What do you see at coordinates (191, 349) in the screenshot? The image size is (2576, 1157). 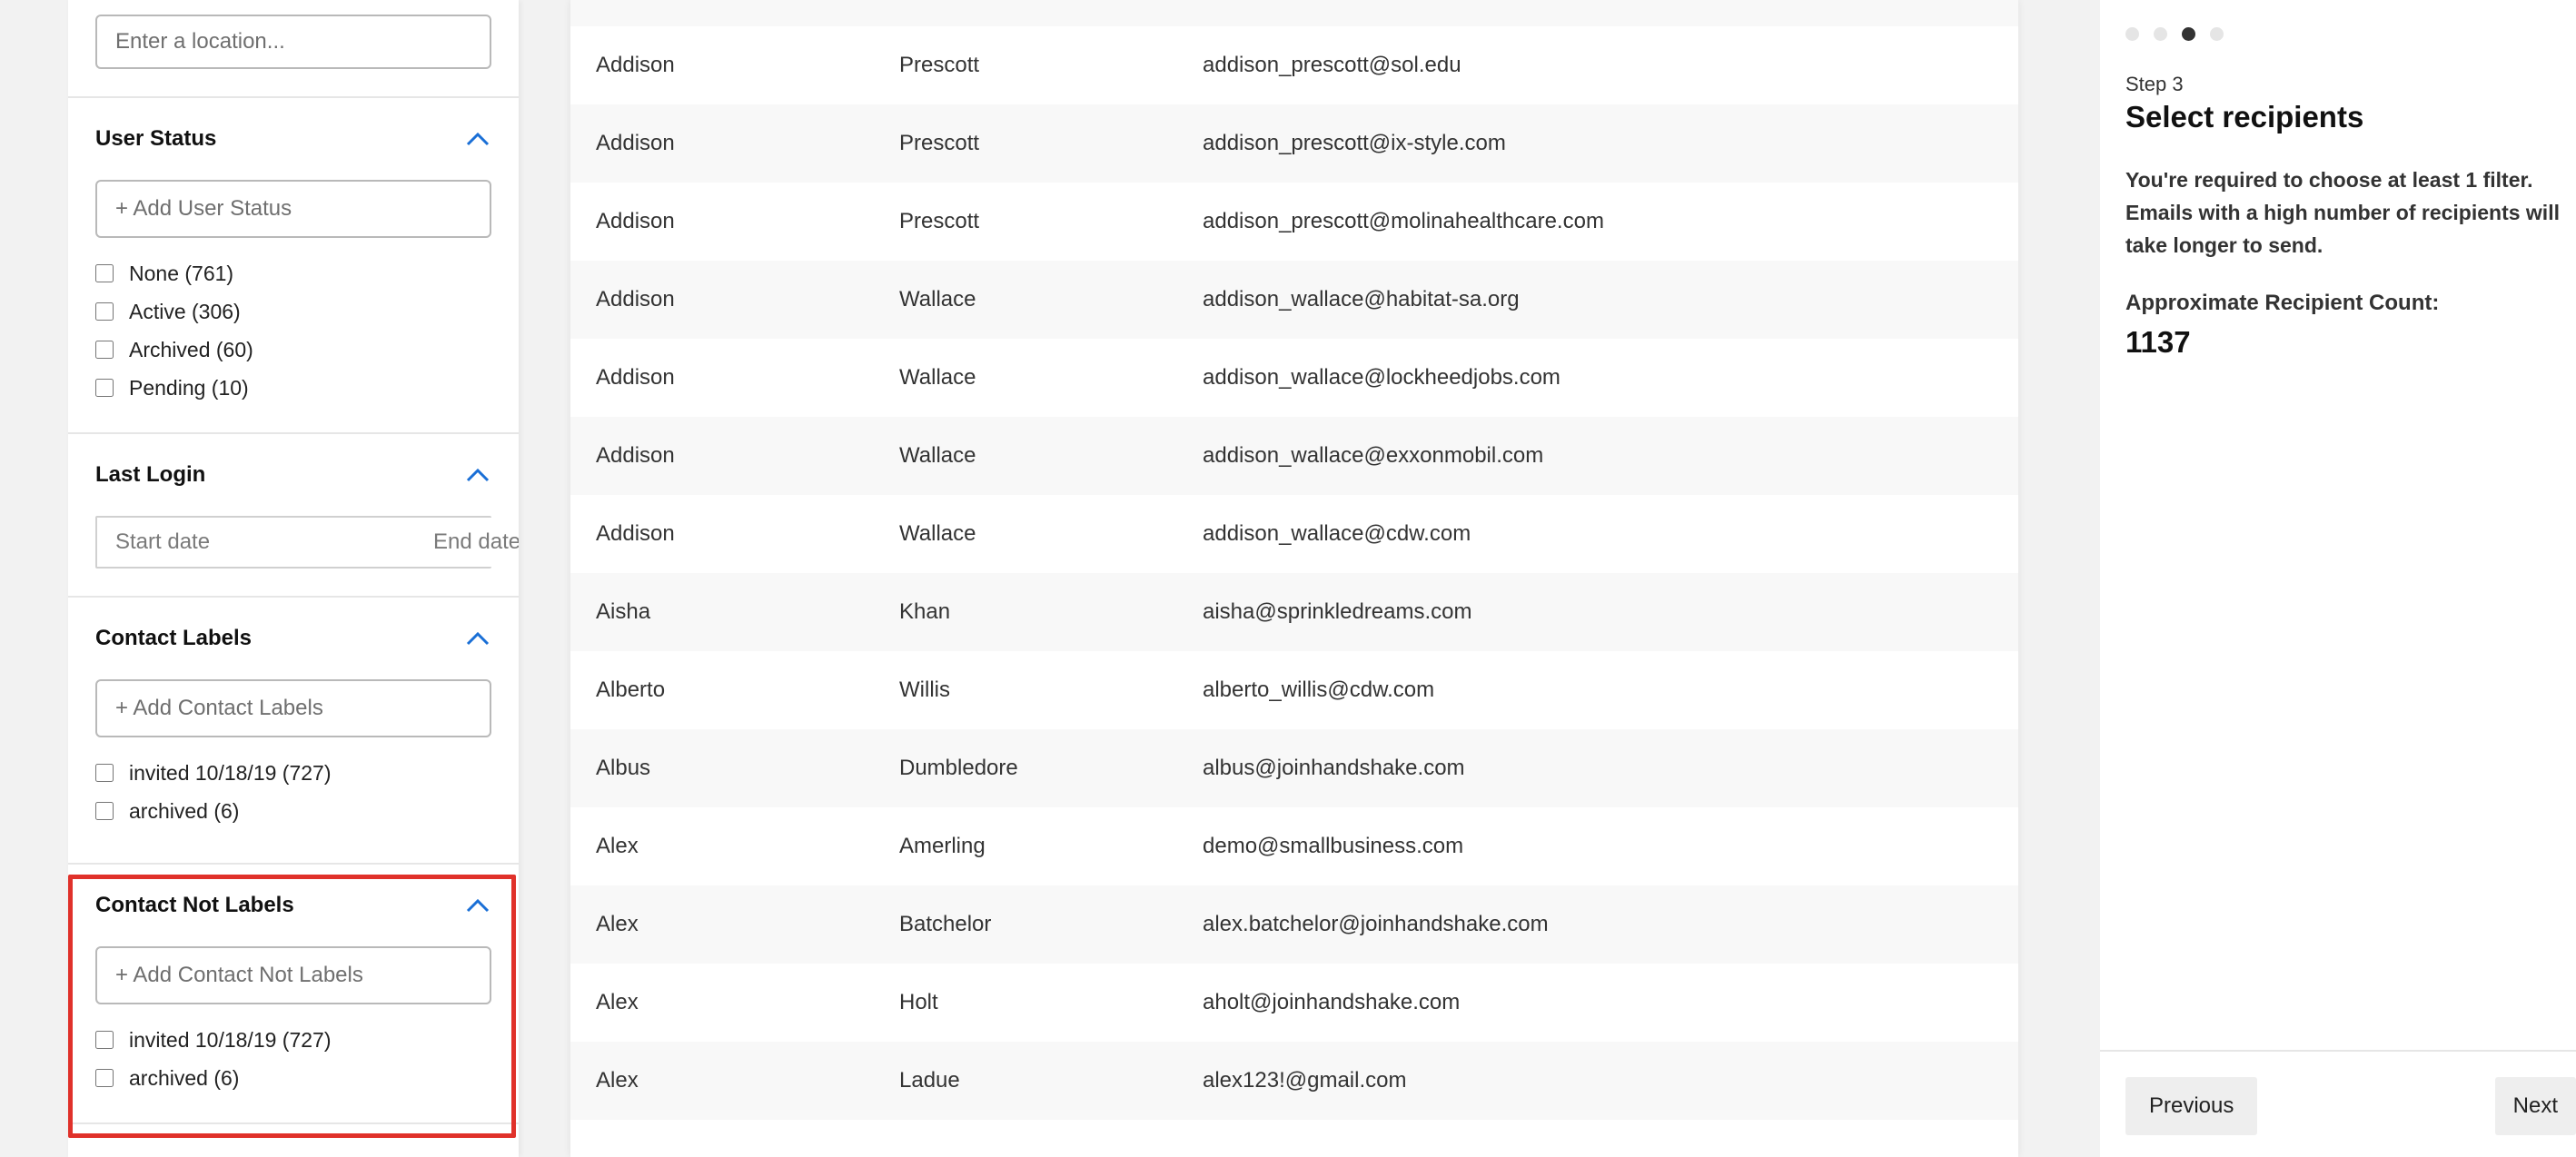 I see `checkbox-label: Archived (60)` at bounding box center [191, 349].